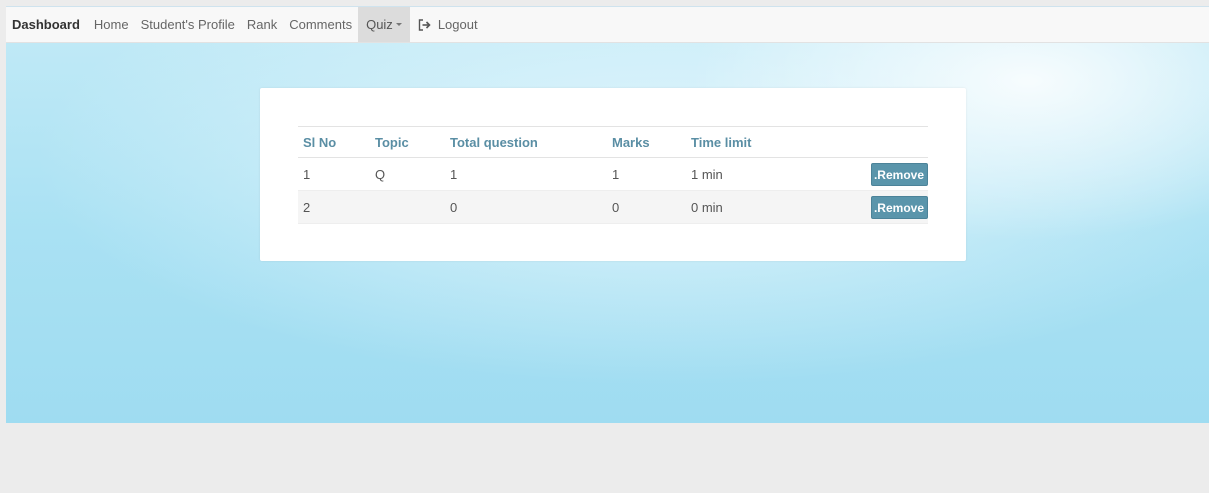 The image size is (1209, 493). Describe the element at coordinates (646, 174) in the screenshot. I see `cell-marks: 1` at that location.